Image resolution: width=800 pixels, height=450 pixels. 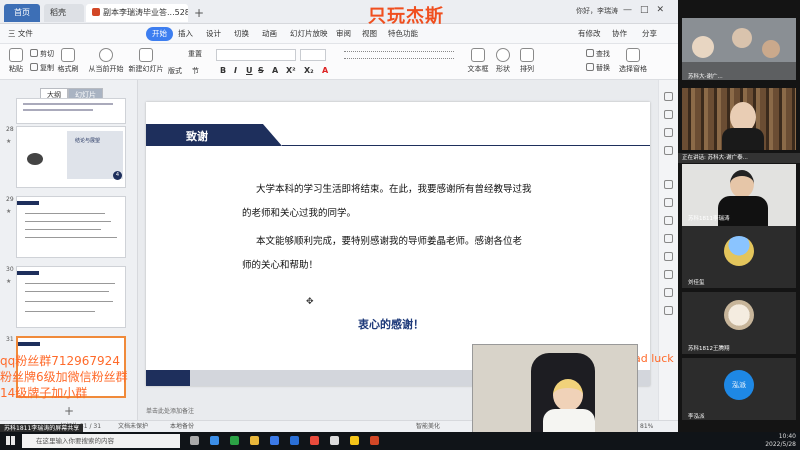 What do you see at coordinates (47, 54) in the screenshot?
I see `cut-label: 剪切` at bounding box center [47, 54].